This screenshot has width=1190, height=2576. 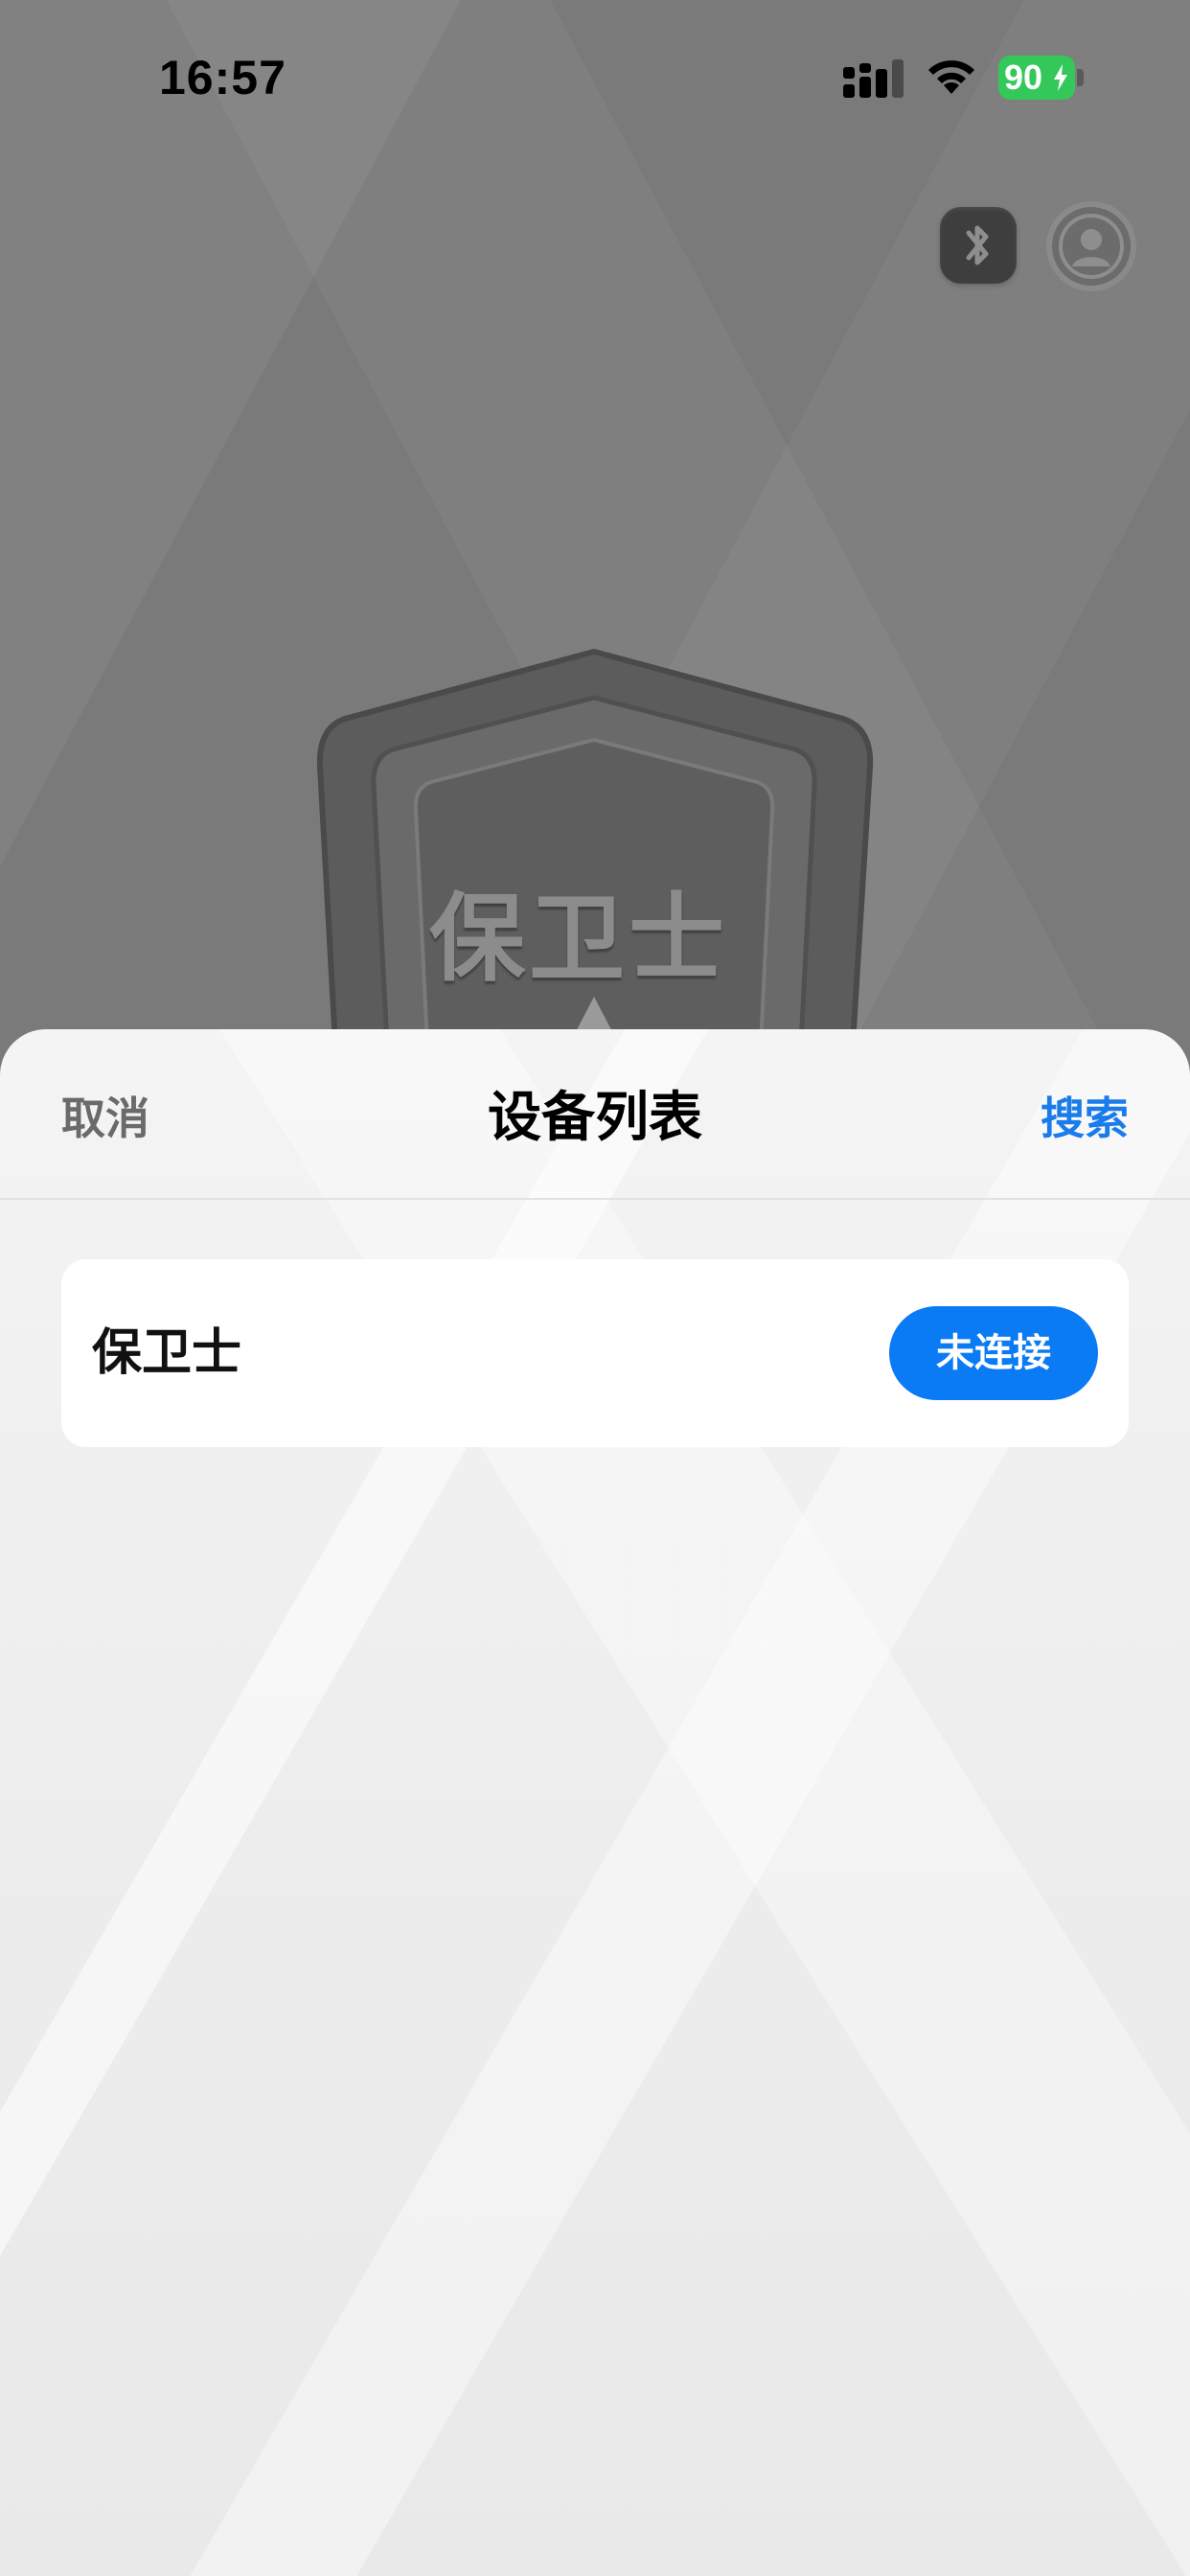 I want to click on shield-logo-text: 保卫士, so click(x=578, y=939).